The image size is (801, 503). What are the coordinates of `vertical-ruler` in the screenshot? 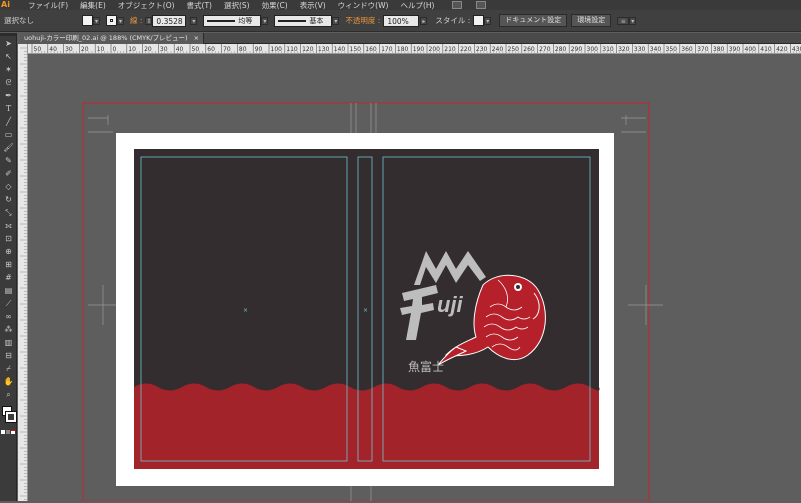 It's located at (23, 272).